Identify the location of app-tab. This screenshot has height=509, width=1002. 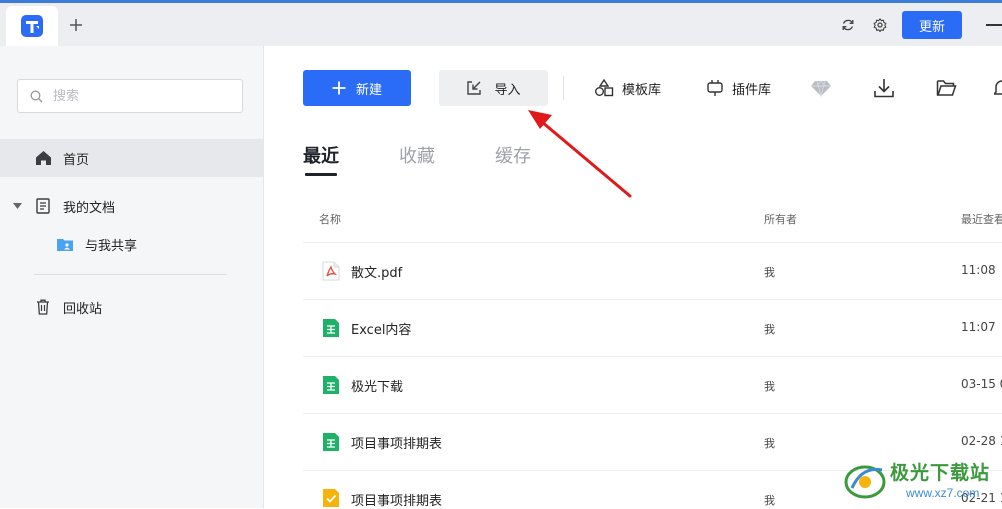
(32, 26).